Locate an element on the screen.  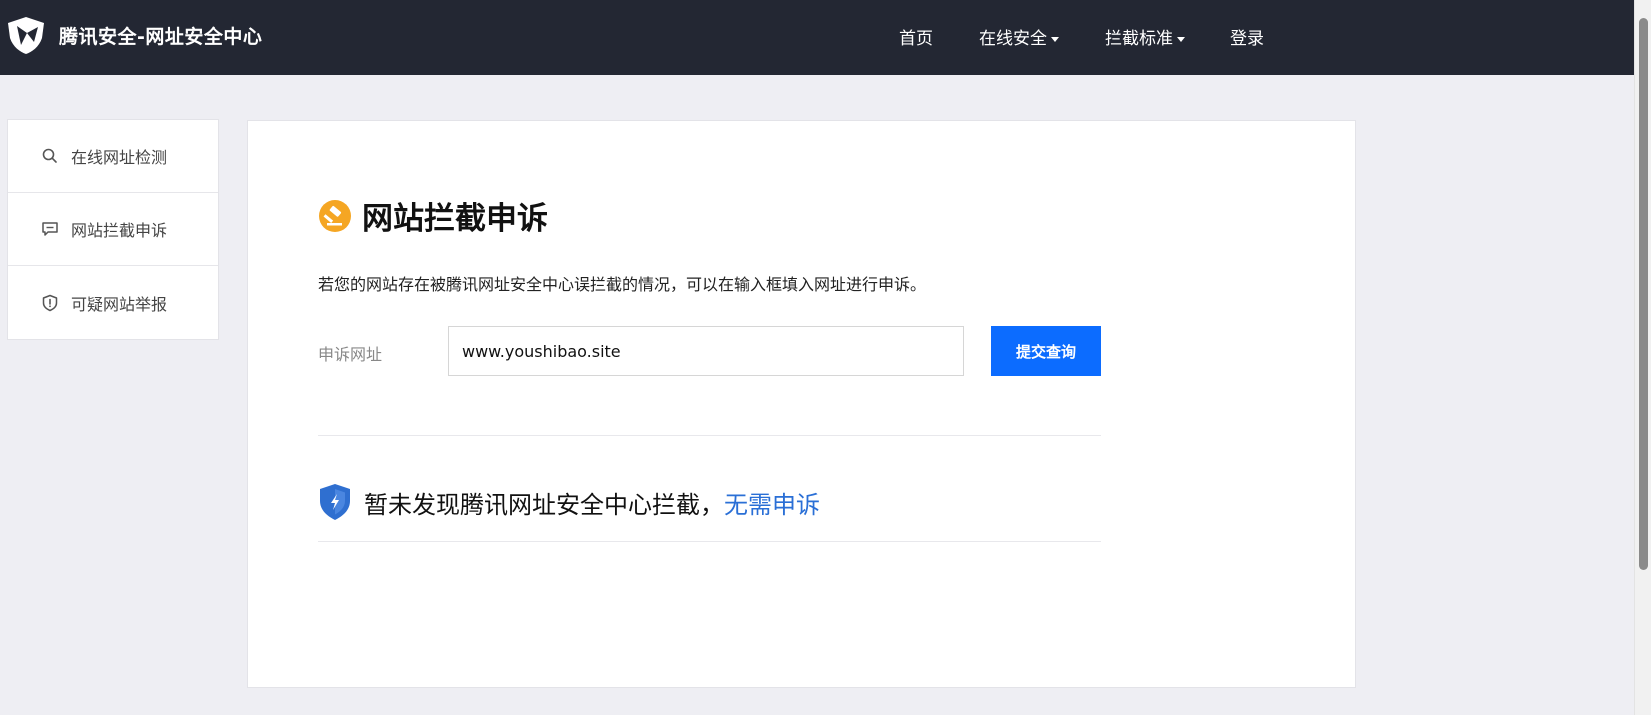
page-heading: 网站拦截申诉 is located at coordinates (433, 215).